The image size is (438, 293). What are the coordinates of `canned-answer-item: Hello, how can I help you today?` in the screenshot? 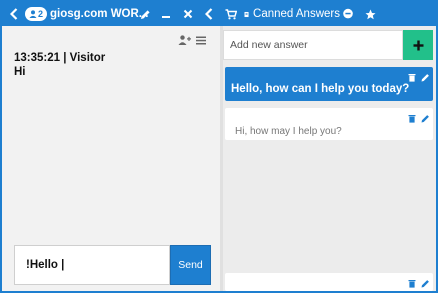 It's located at (329, 84).